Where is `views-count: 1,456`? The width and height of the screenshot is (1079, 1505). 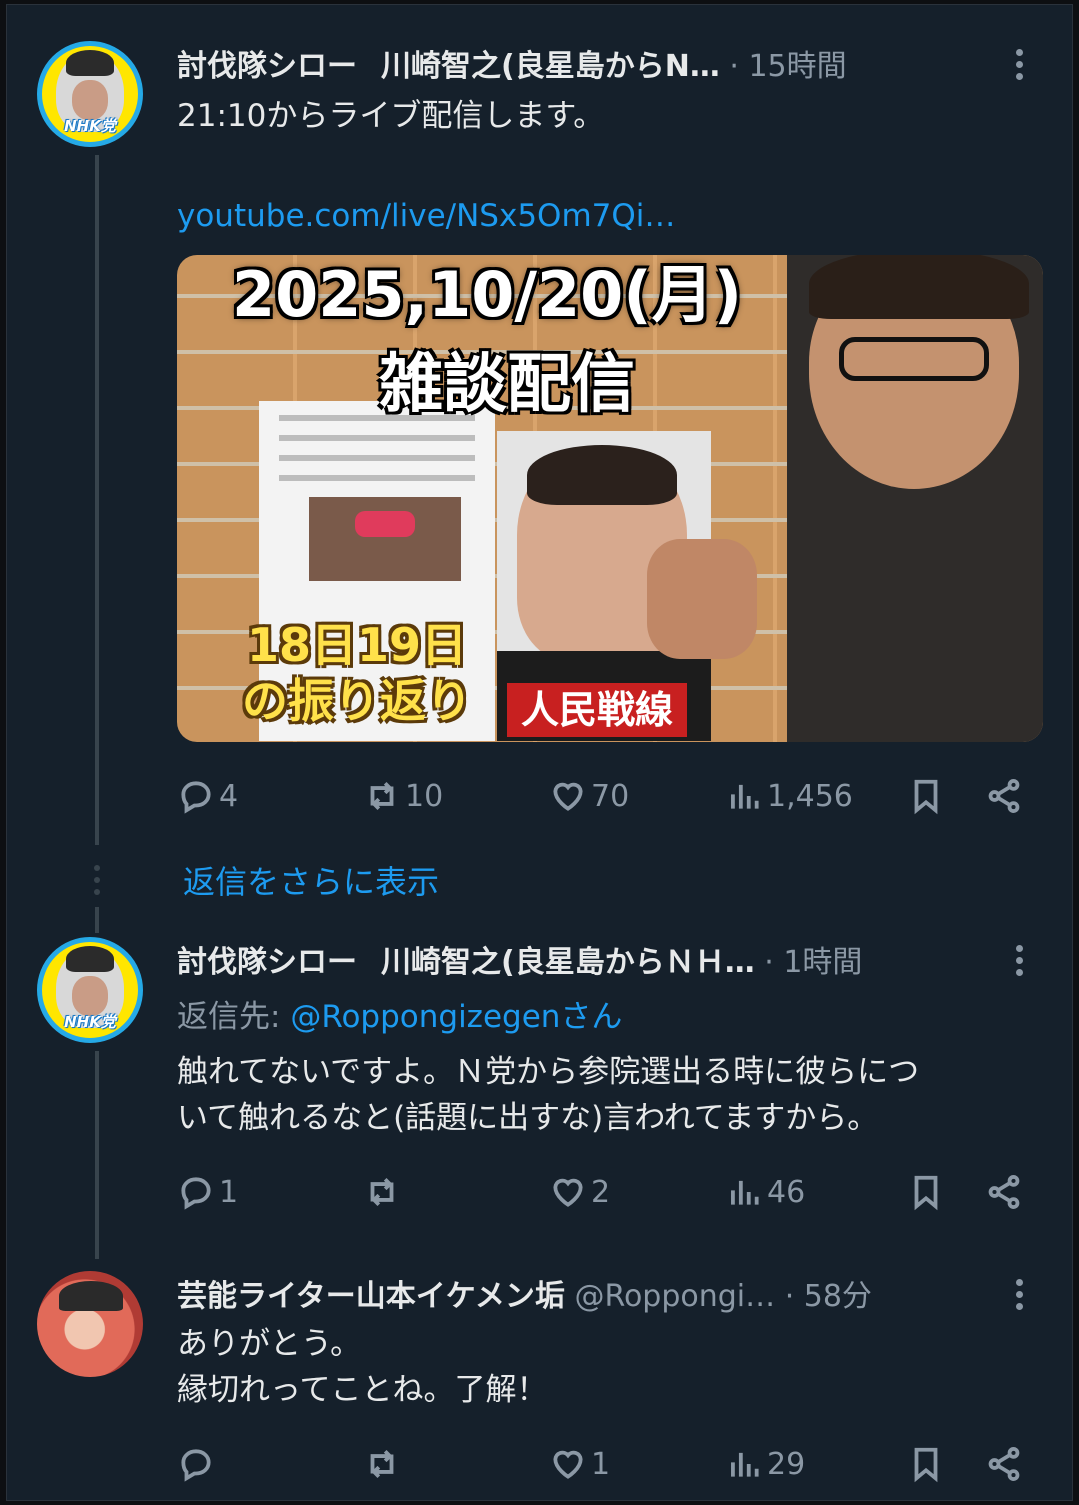 views-count: 1,456 is located at coordinates (810, 796).